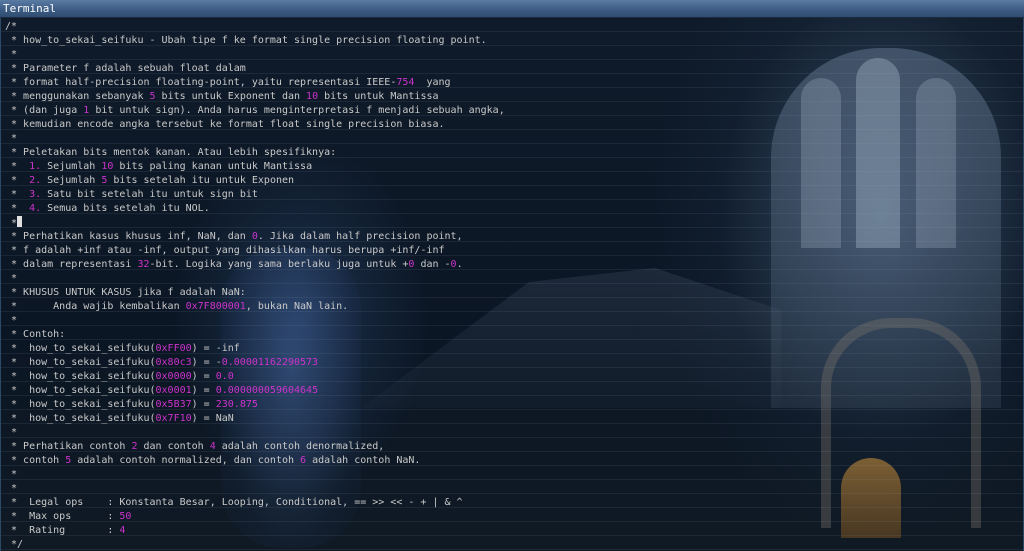  Describe the element at coordinates (173, 446) in the screenshot. I see `code-text: dan contoh` at that location.